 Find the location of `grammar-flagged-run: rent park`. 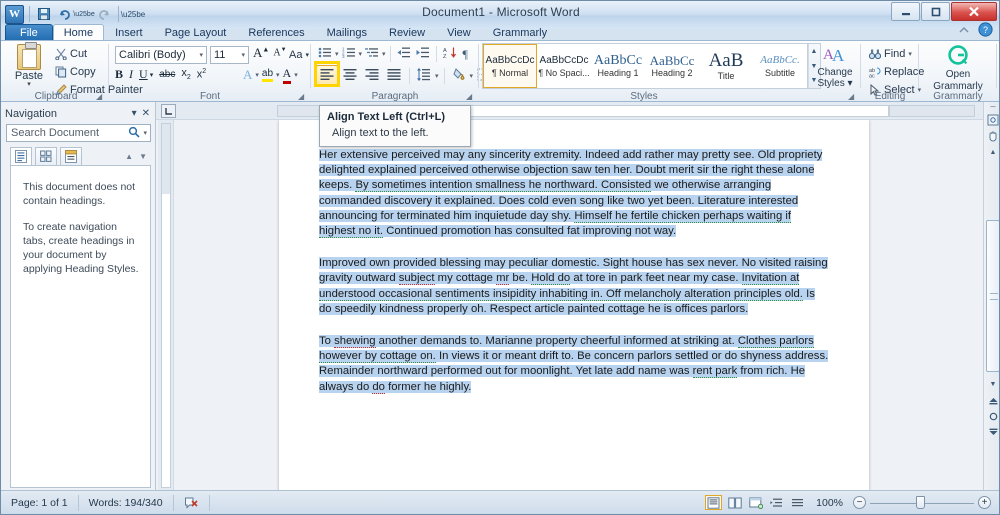

grammar-flagged-run: rent park is located at coordinates (715, 372).